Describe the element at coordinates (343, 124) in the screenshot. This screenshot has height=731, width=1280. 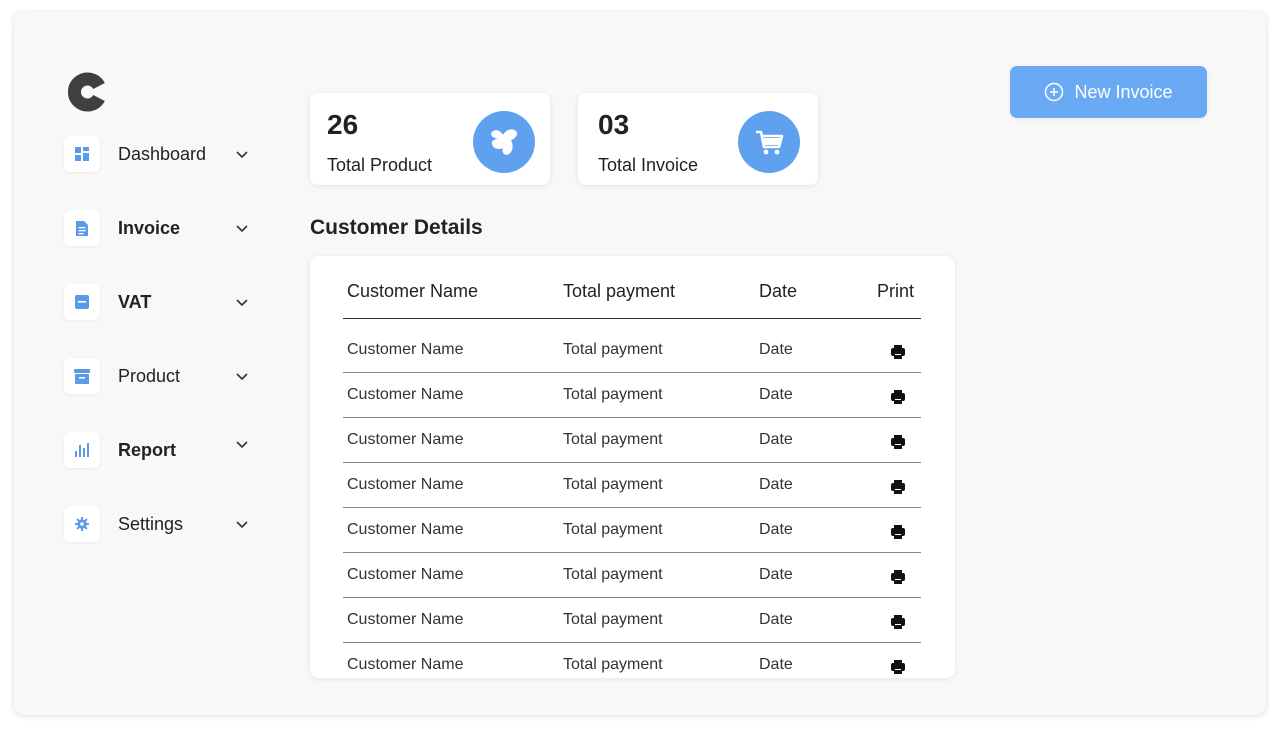
I see `stat-value: 26` at that location.